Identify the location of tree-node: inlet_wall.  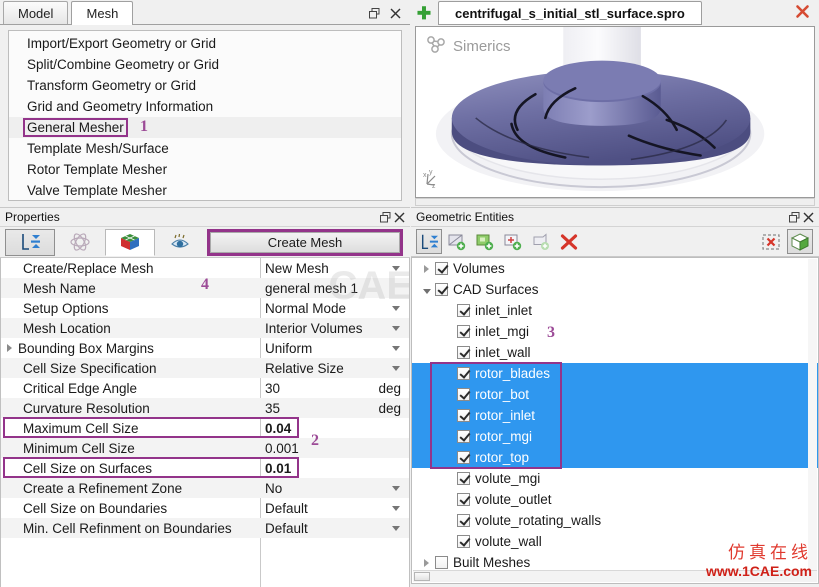
(615, 352).